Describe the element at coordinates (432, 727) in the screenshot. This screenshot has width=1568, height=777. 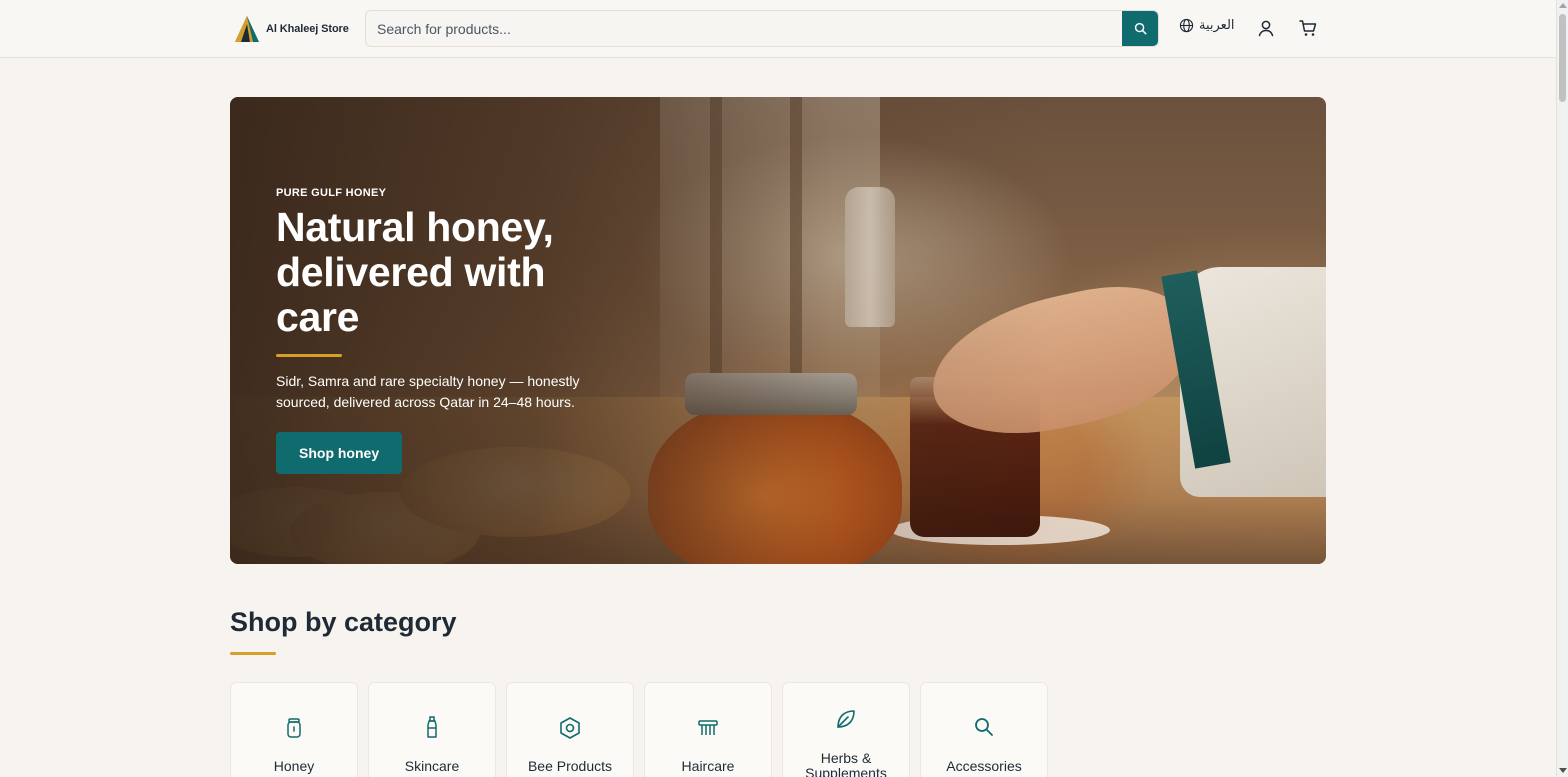
I see `bottle-icon` at that location.